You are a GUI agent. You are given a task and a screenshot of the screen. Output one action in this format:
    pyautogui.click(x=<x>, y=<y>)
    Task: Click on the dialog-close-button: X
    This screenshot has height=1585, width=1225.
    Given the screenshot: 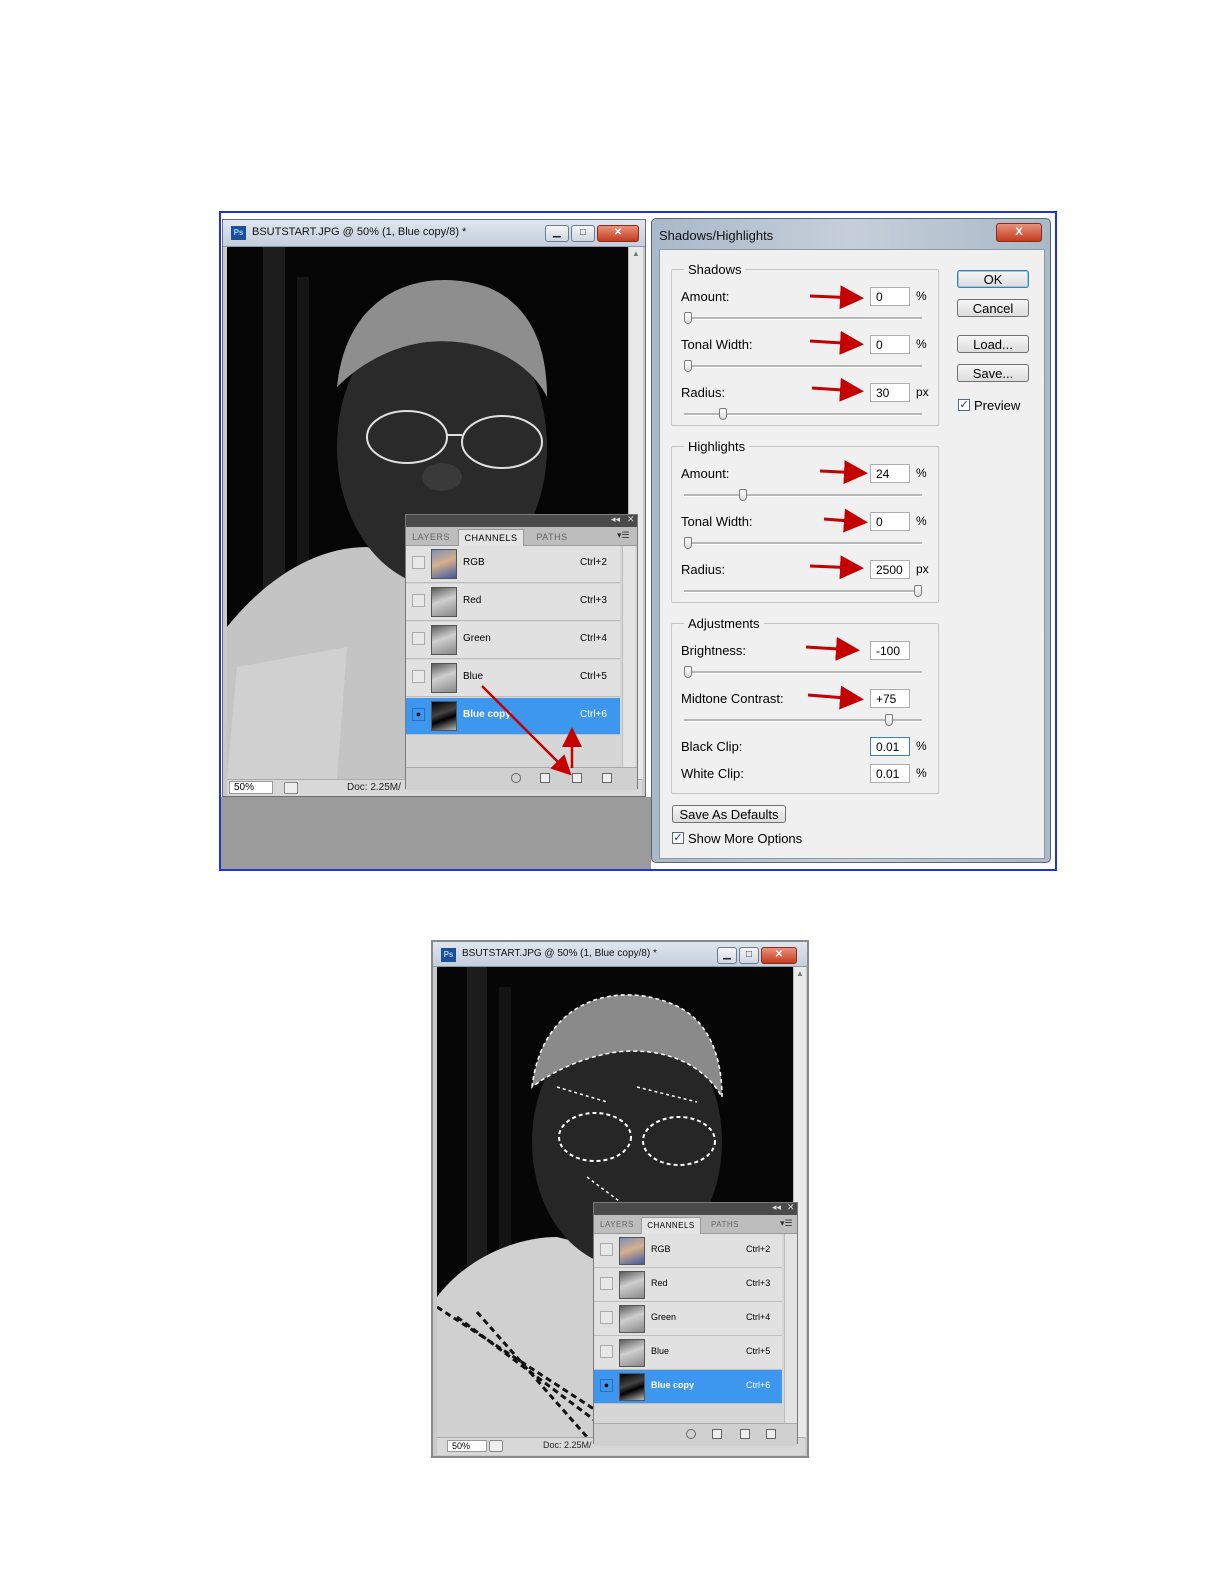 What is the action you would take?
    pyautogui.click(x=1019, y=232)
    